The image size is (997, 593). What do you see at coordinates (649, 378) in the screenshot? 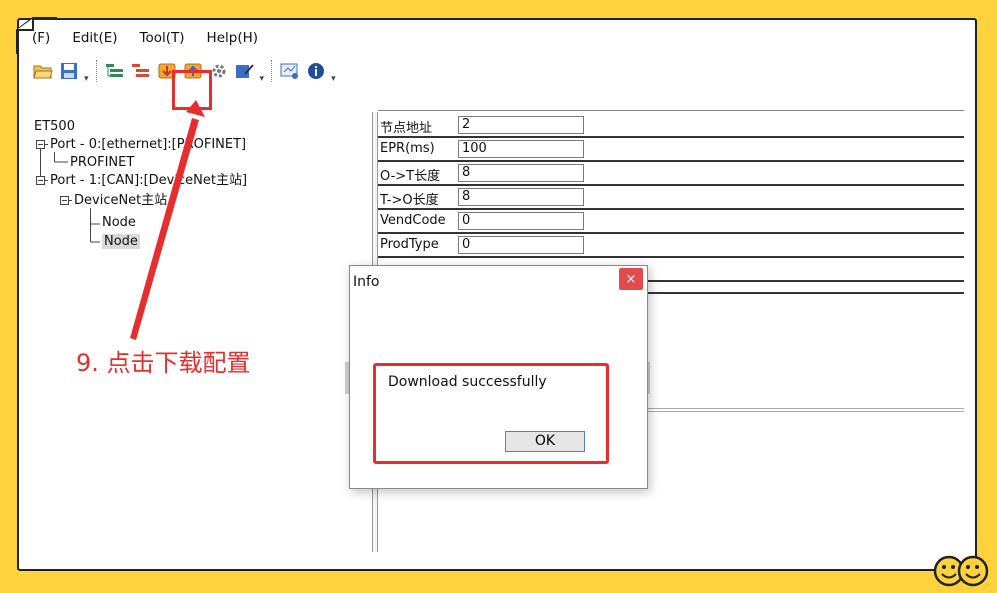
I see `background-button-edge` at bounding box center [649, 378].